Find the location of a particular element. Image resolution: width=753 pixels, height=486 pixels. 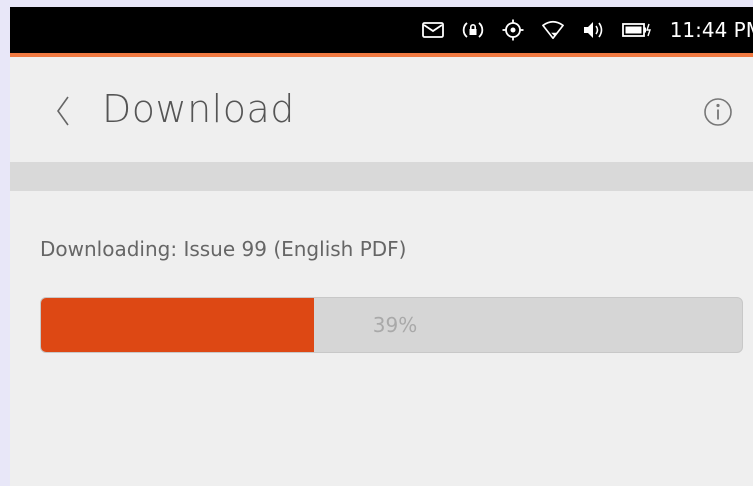

wifi-icon is located at coordinates (552, 30).